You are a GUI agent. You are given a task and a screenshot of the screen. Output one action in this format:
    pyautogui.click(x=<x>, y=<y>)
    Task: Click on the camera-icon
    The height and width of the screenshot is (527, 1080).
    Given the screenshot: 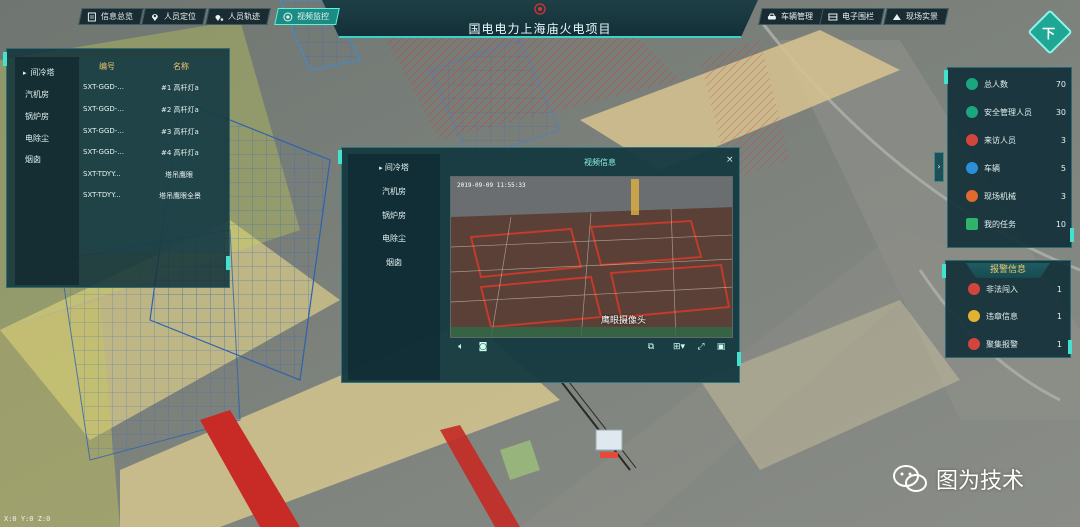 What is the action you would take?
    pyautogui.click(x=288, y=16)
    